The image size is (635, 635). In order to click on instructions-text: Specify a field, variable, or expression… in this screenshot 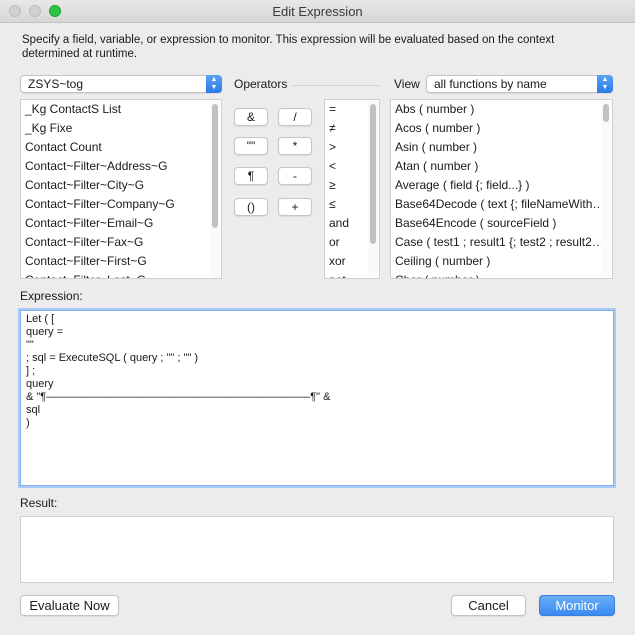, I will do `click(288, 47)`.